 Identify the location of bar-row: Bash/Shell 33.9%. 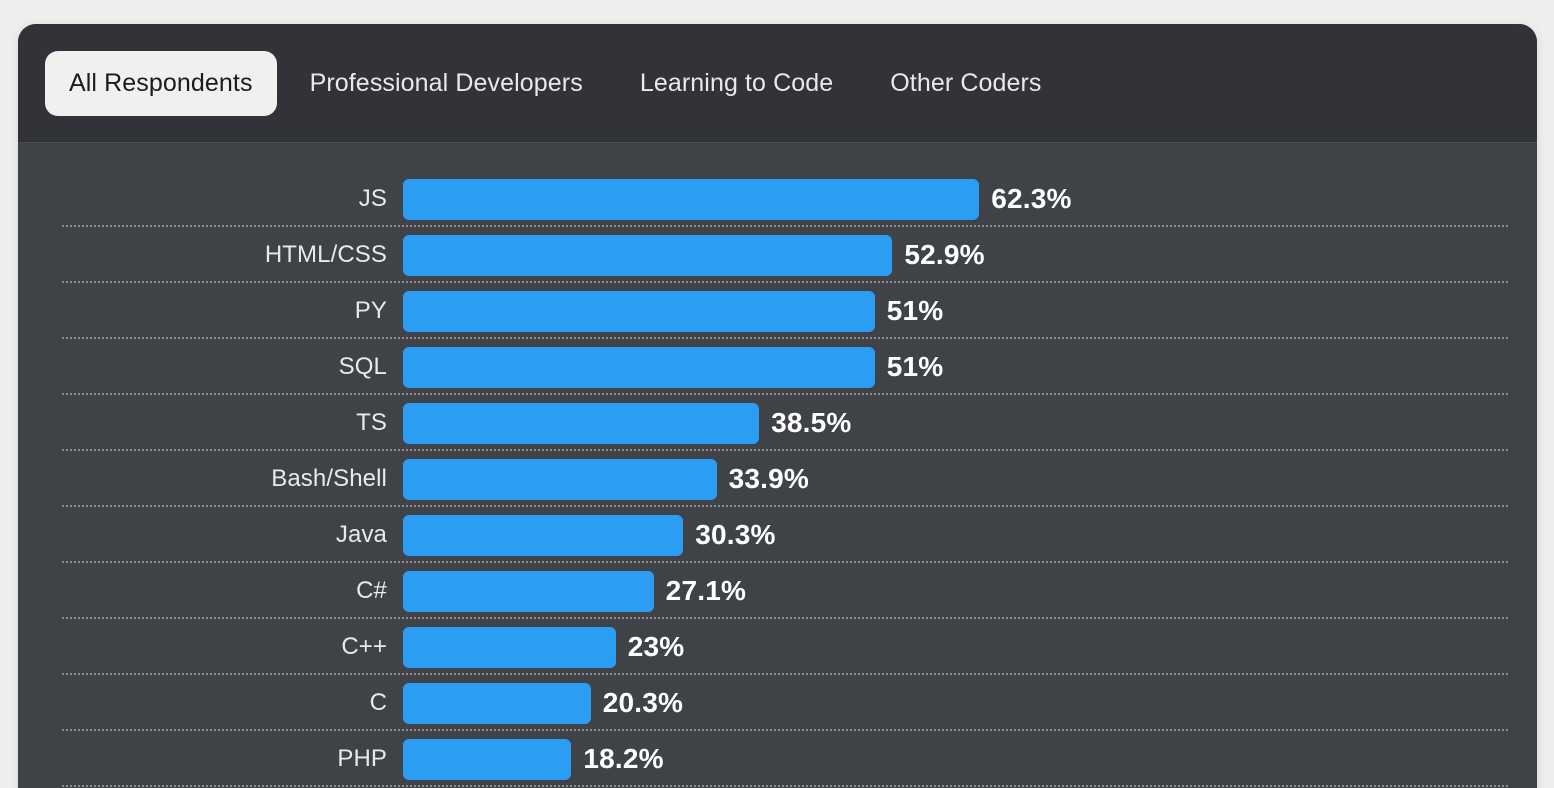
(777, 479).